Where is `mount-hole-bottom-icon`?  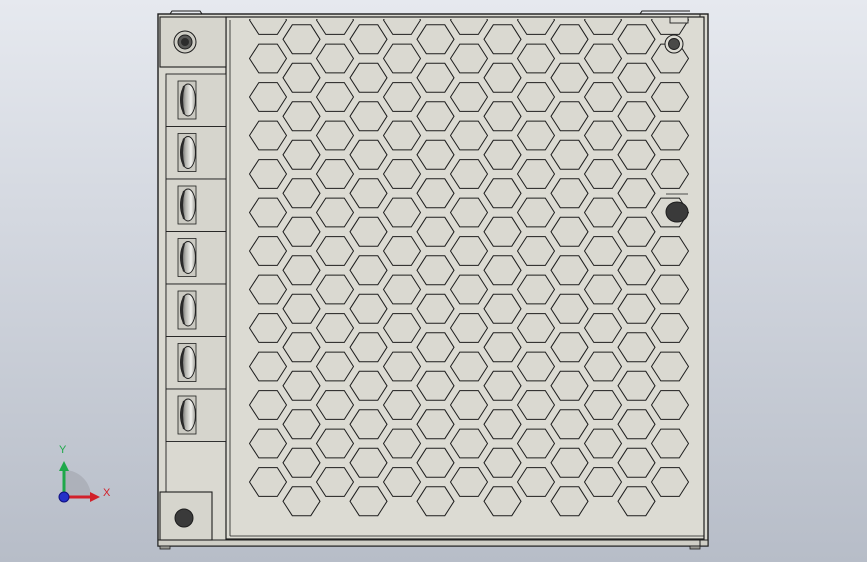
mount-hole-bottom-icon is located at coordinates (184, 518).